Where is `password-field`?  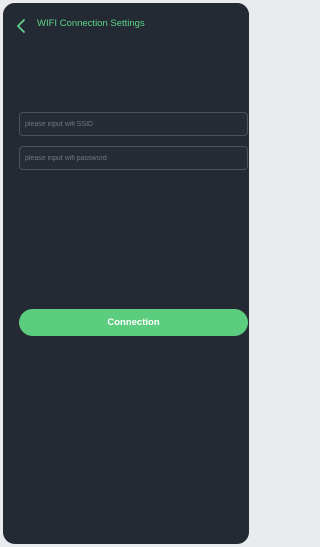
password-field is located at coordinates (133, 158).